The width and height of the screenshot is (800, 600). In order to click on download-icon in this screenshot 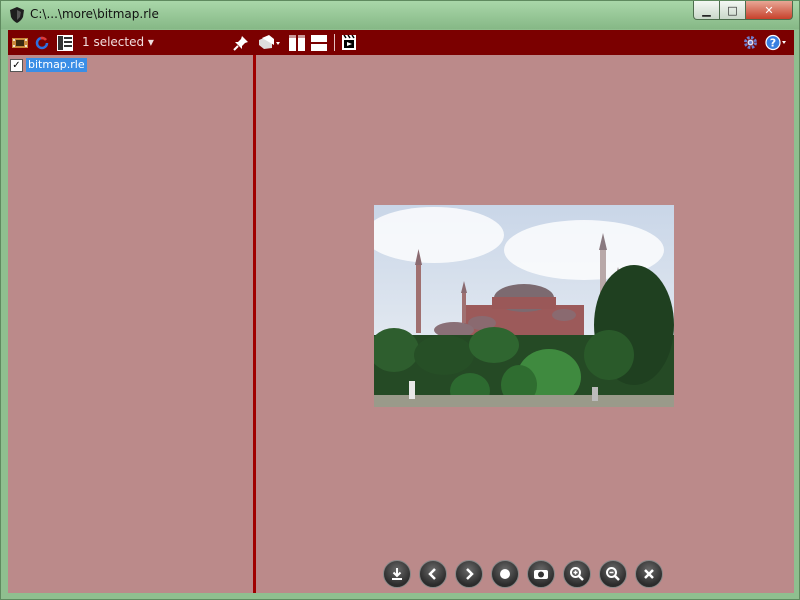, I will do `click(397, 574)`.